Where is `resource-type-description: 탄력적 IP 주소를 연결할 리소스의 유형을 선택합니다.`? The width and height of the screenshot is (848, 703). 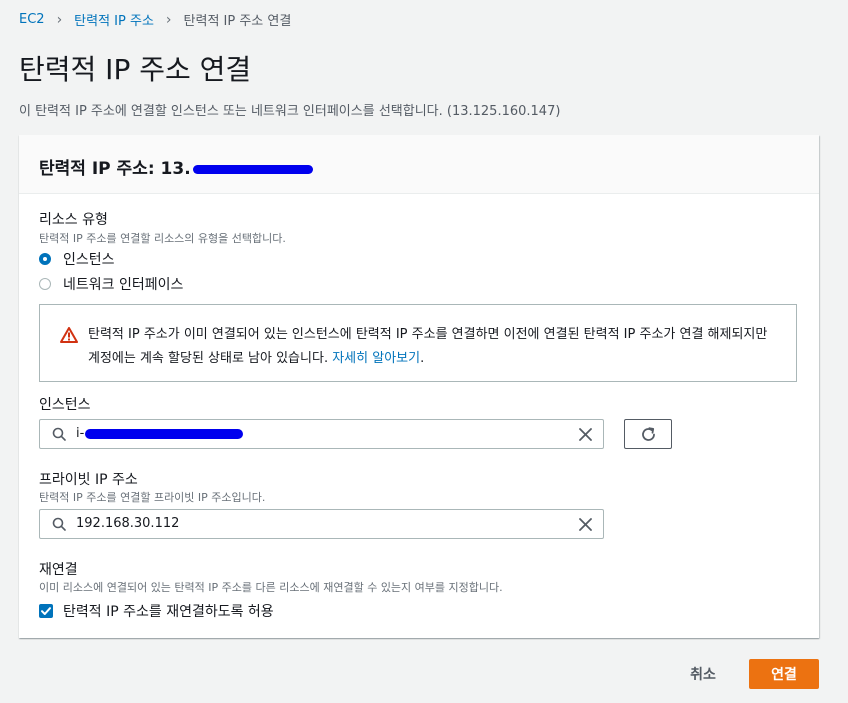 resource-type-description: 탄력적 IP 주소를 연결할 리소스의 유형을 선택합니다. is located at coordinates (162, 238).